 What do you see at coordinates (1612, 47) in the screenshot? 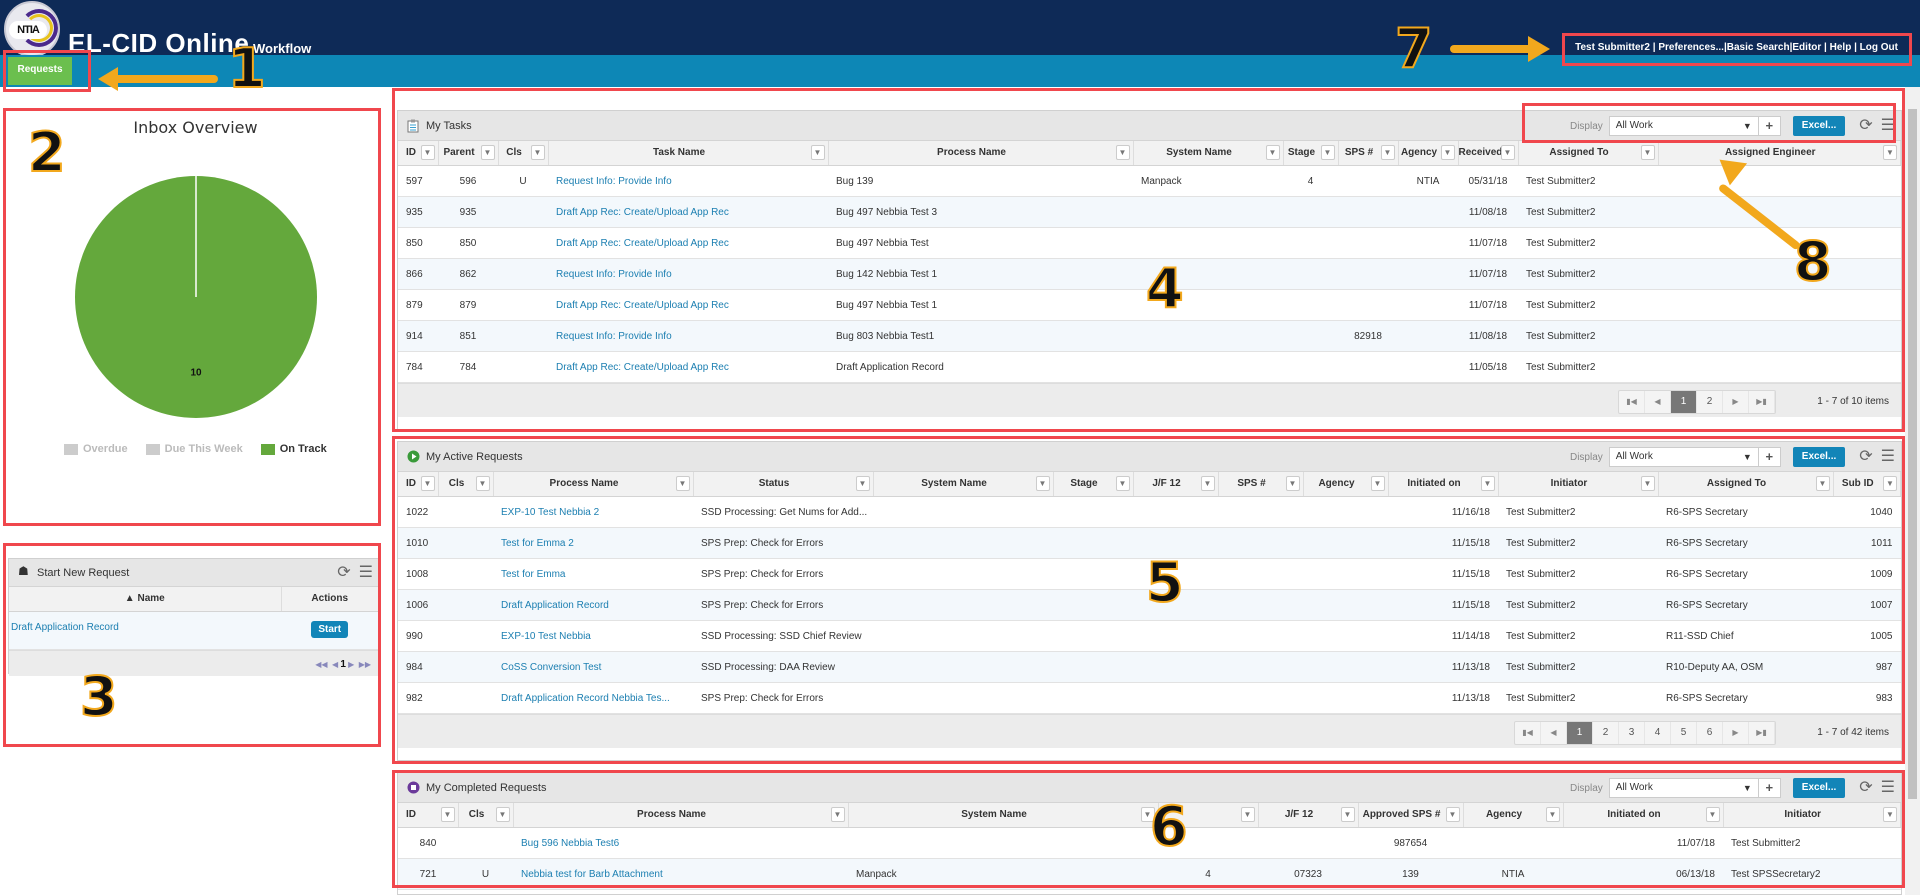
I see `user-name-link: Test Submitter2` at bounding box center [1612, 47].